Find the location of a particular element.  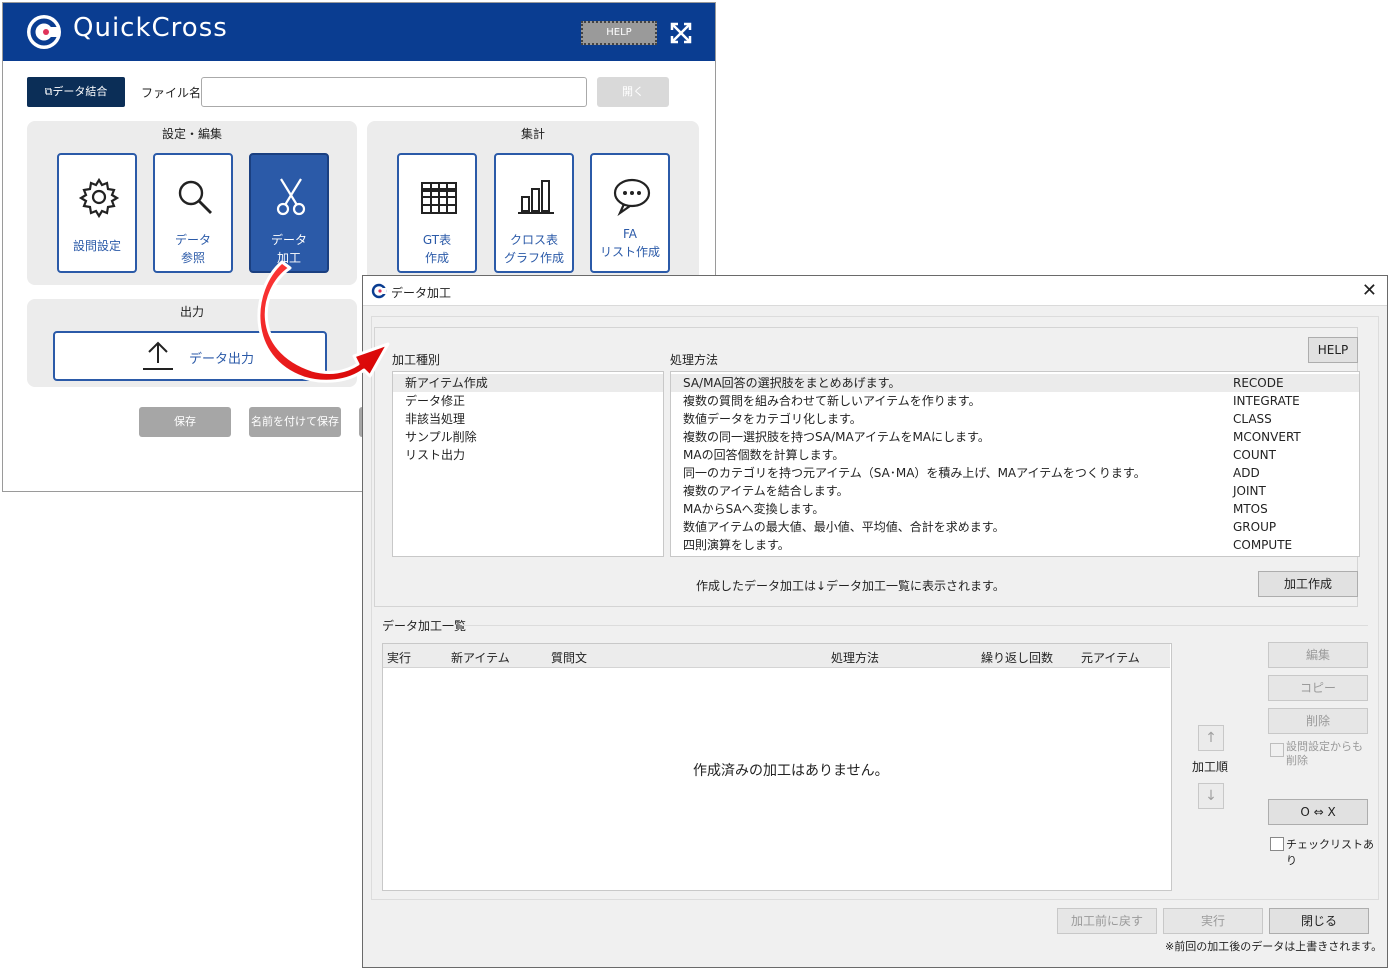

red-curved-arrow-icon is located at coordinates (323, 321).